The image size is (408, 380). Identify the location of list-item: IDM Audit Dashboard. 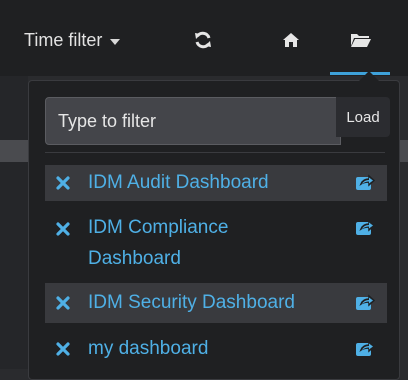
(216, 183).